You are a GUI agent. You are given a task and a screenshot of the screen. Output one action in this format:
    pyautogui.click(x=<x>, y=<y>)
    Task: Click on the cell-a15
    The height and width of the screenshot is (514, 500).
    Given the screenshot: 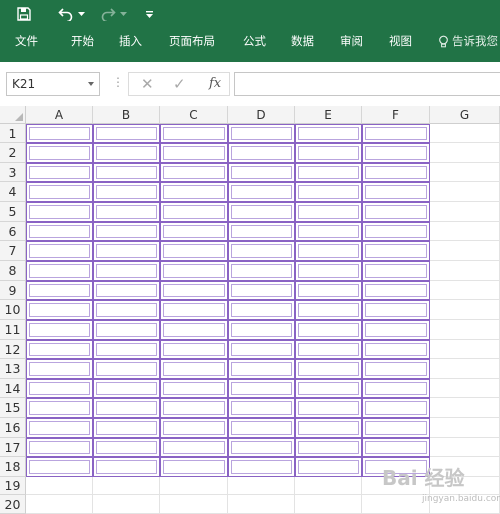 What is the action you would take?
    pyautogui.click(x=59, y=408)
    